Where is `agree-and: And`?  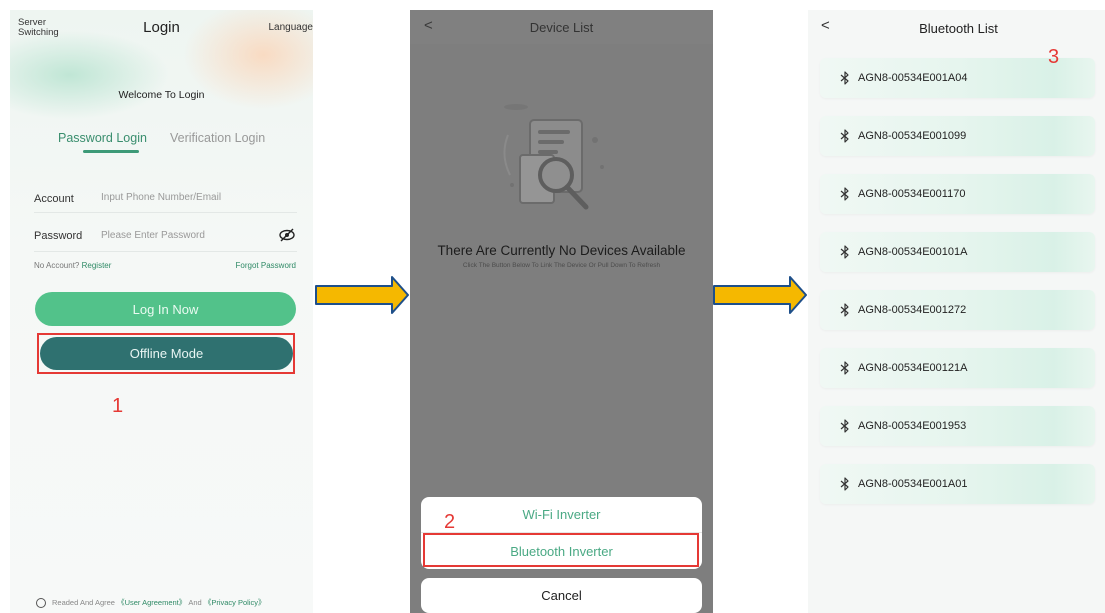 agree-and: And is located at coordinates (195, 602).